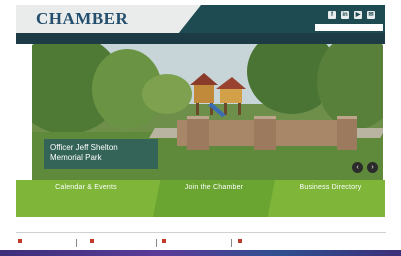 The width and height of the screenshot is (401, 256). What do you see at coordinates (86, 187) in the screenshot?
I see `promo-title: Calendar & Events` at bounding box center [86, 187].